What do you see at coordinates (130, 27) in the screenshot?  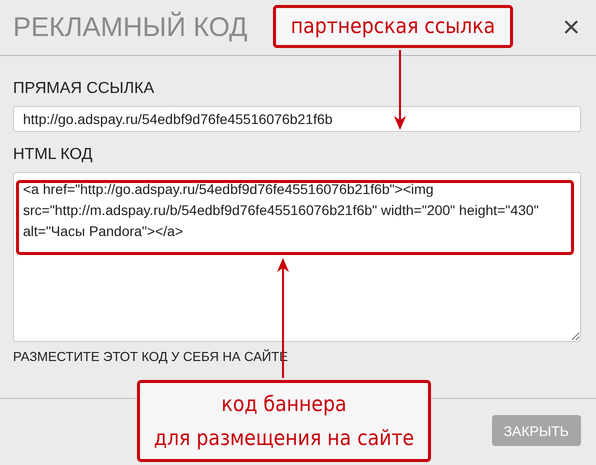 I see `dialog-title: РЕКЛАМНЫЙ КОД` at bounding box center [130, 27].